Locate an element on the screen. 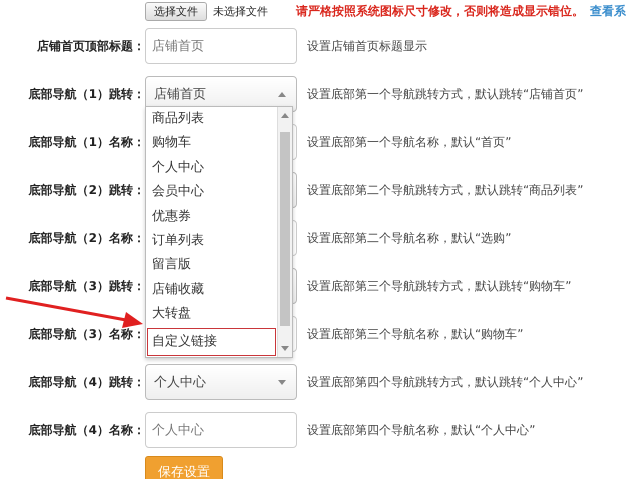 This screenshot has height=479, width=640. dropdown-option: 自定义链接 is located at coordinates (211, 341).